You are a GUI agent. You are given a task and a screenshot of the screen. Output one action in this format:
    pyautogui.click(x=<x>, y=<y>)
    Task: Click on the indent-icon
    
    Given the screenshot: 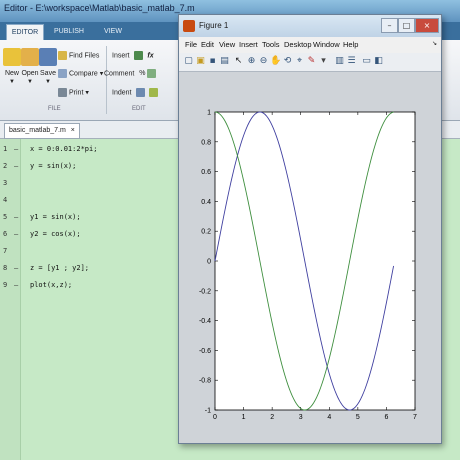 What is the action you would take?
    pyautogui.click(x=141, y=92)
    